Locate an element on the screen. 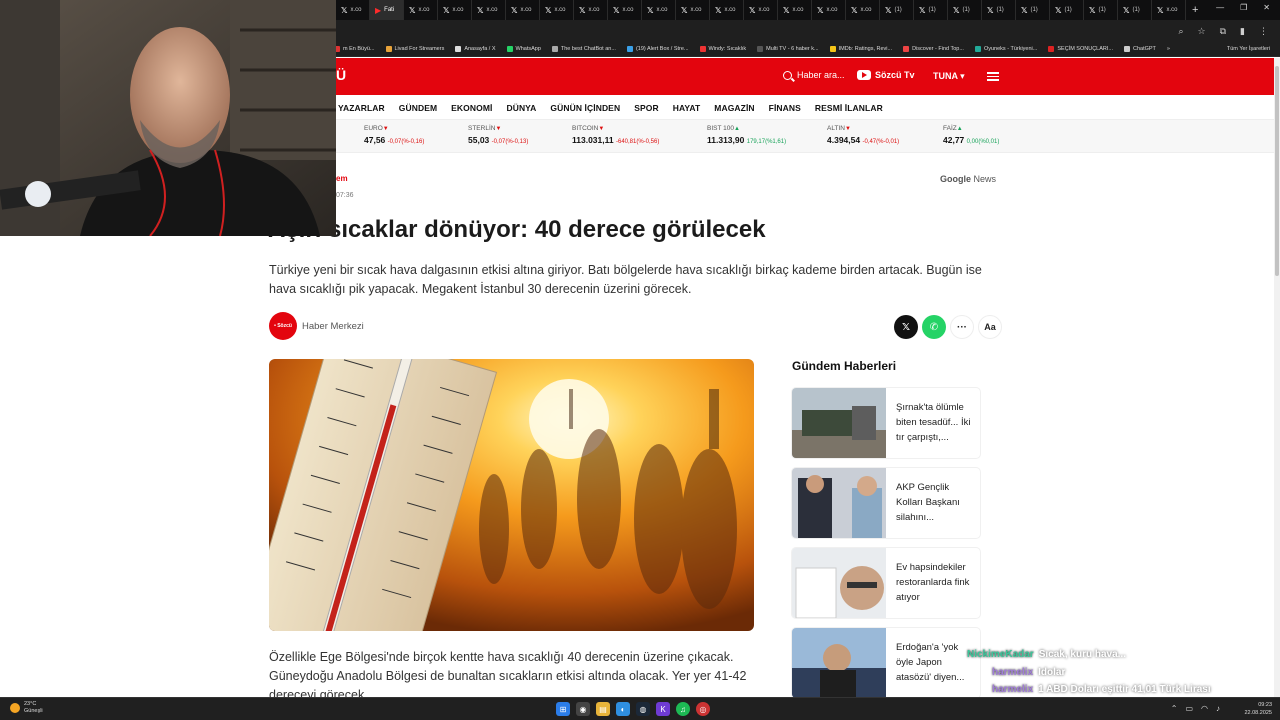 Image resolution: width=1280 pixels, height=720 pixels. ticker-item: STERLİN▼ 55,03 -0,07(%-0,13) is located at coordinates (498, 135).